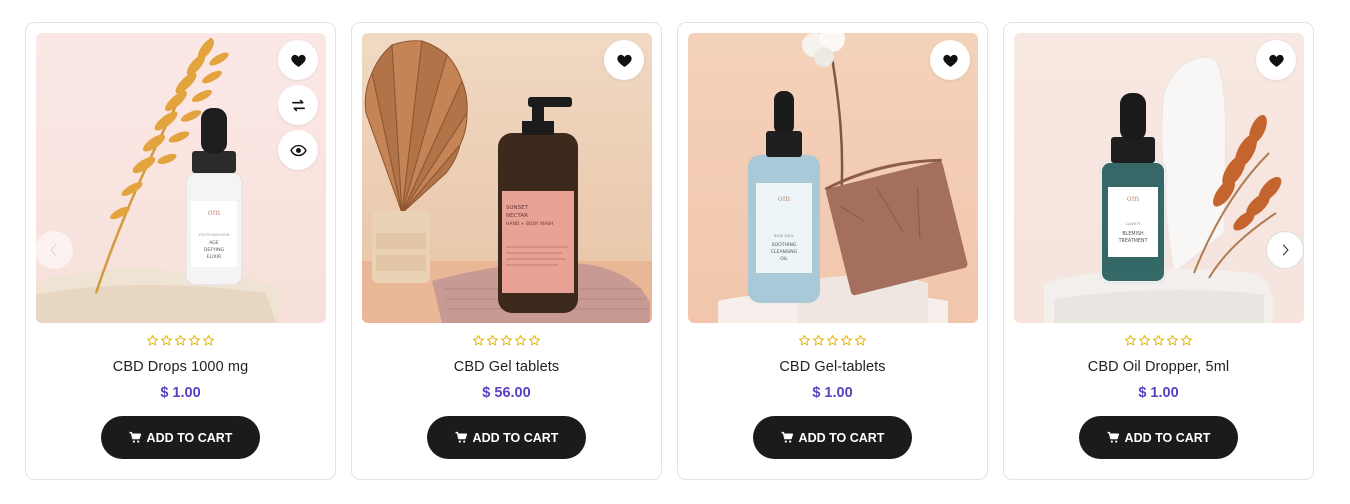 The image size is (1350, 504). I want to click on carousel-next-button, so click(1285, 250).